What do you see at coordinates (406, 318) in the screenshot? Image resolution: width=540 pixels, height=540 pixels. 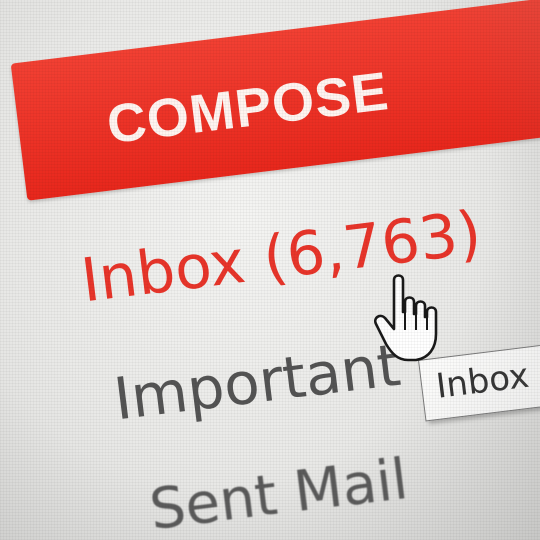 I see `hand-pointer-icon` at bounding box center [406, 318].